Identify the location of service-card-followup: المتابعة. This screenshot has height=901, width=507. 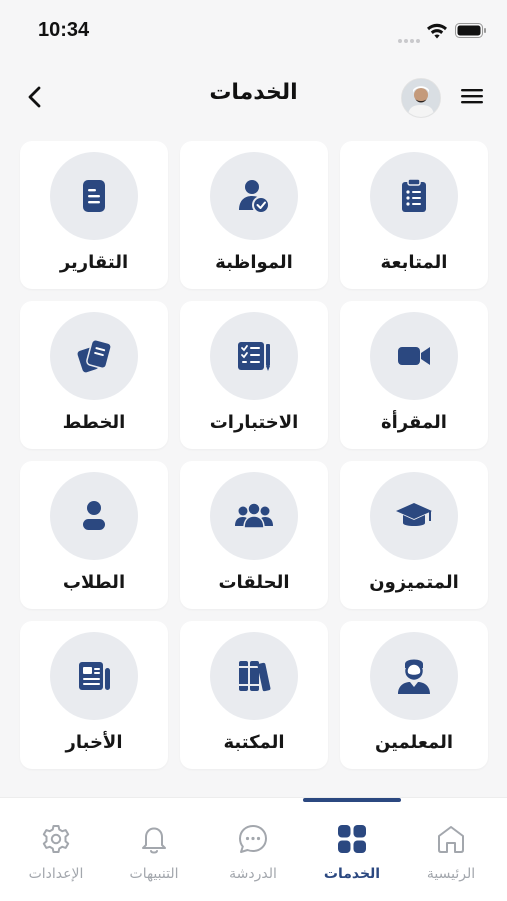
(414, 215).